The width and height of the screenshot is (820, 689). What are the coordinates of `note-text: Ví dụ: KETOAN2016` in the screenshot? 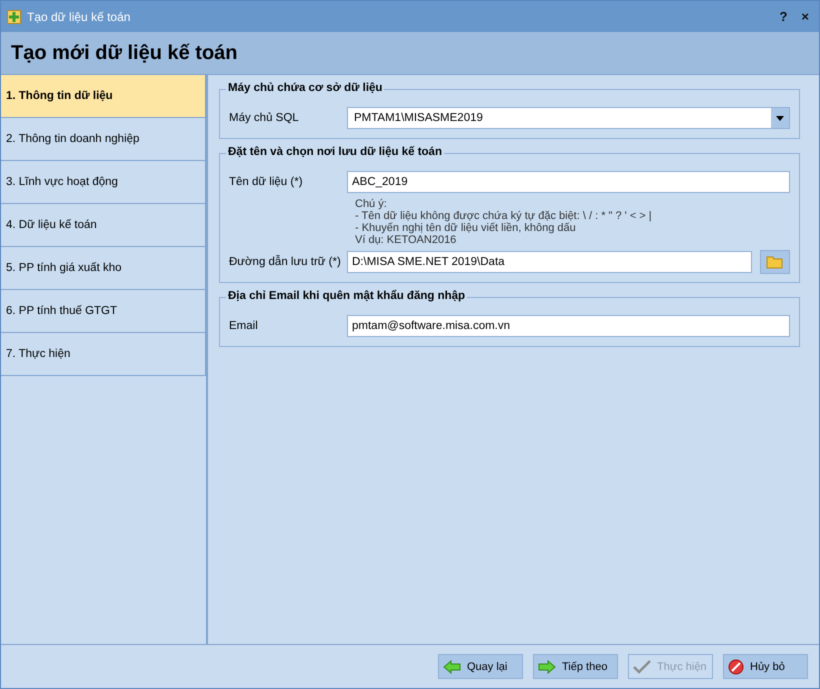 It's located at (406, 240).